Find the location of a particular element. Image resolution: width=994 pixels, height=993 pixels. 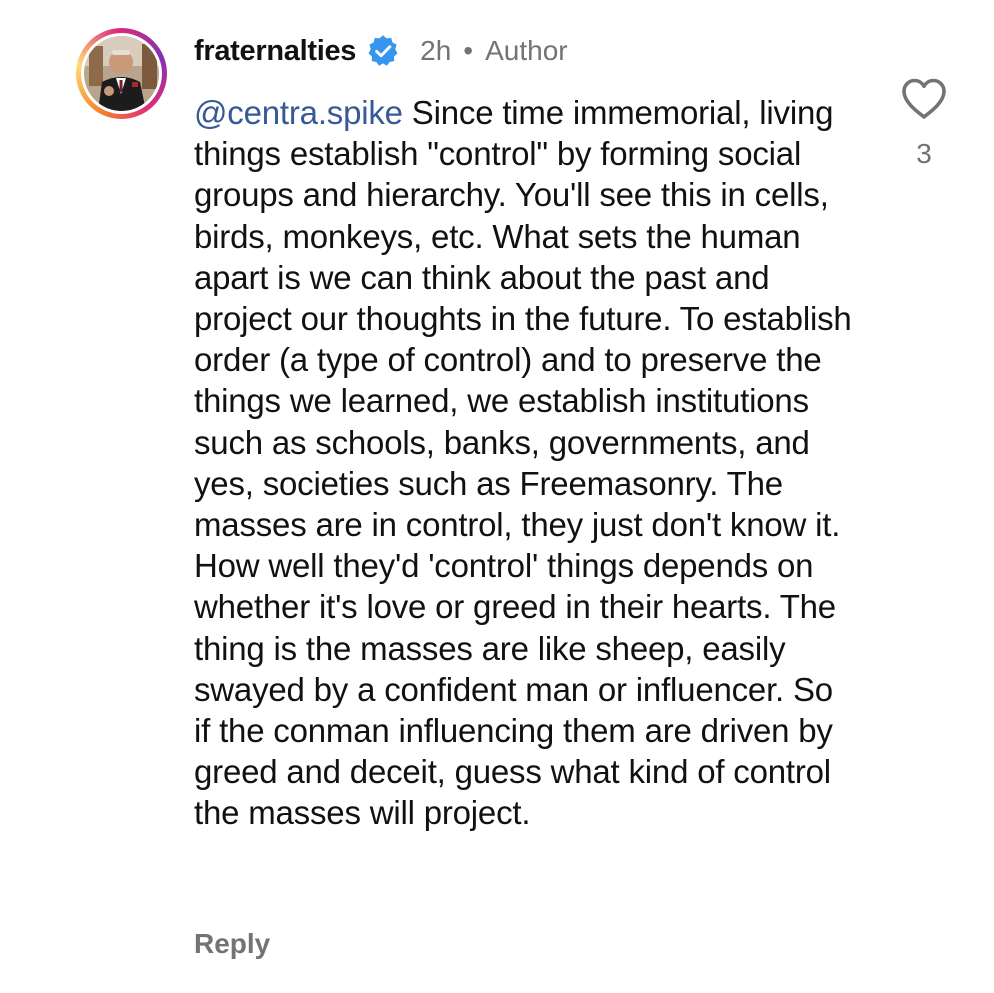

verified-badge-icon is located at coordinates (383, 51).